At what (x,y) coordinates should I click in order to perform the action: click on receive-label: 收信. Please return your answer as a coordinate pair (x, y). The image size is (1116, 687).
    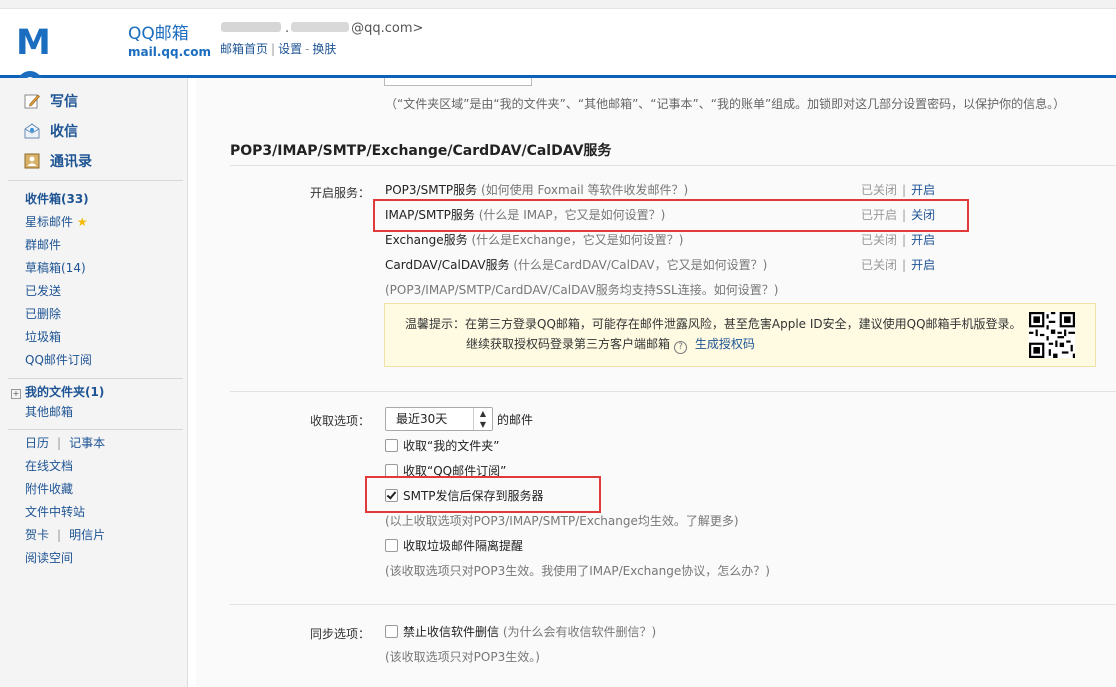
    Looking at the image, I should click on (64, 132).